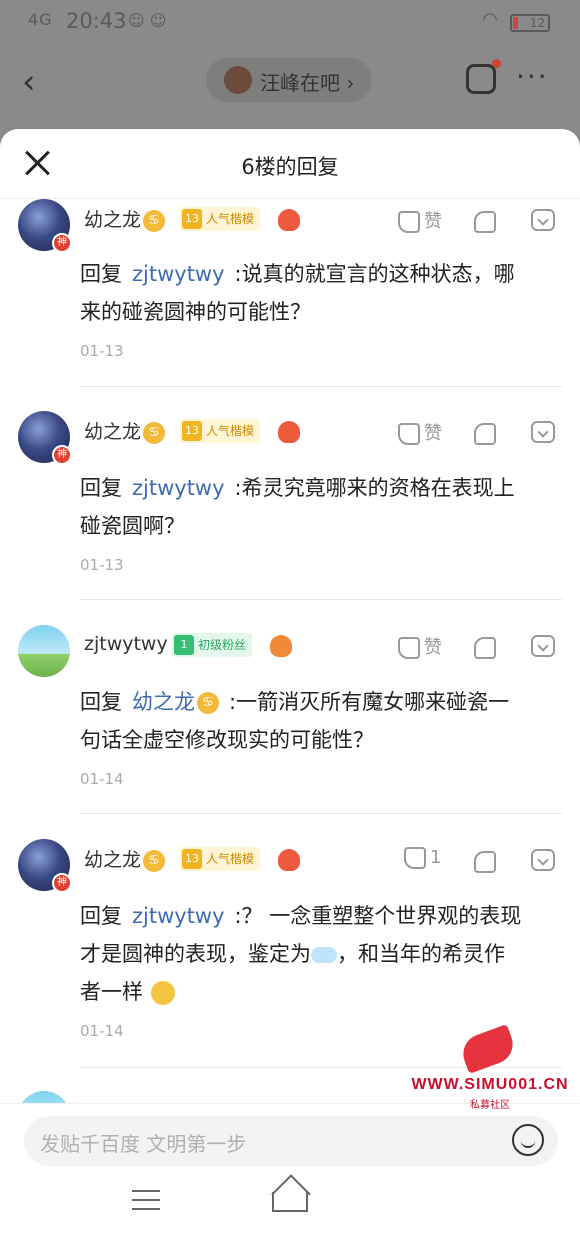  I want to click on emoji-icon, so click(528, 1140).